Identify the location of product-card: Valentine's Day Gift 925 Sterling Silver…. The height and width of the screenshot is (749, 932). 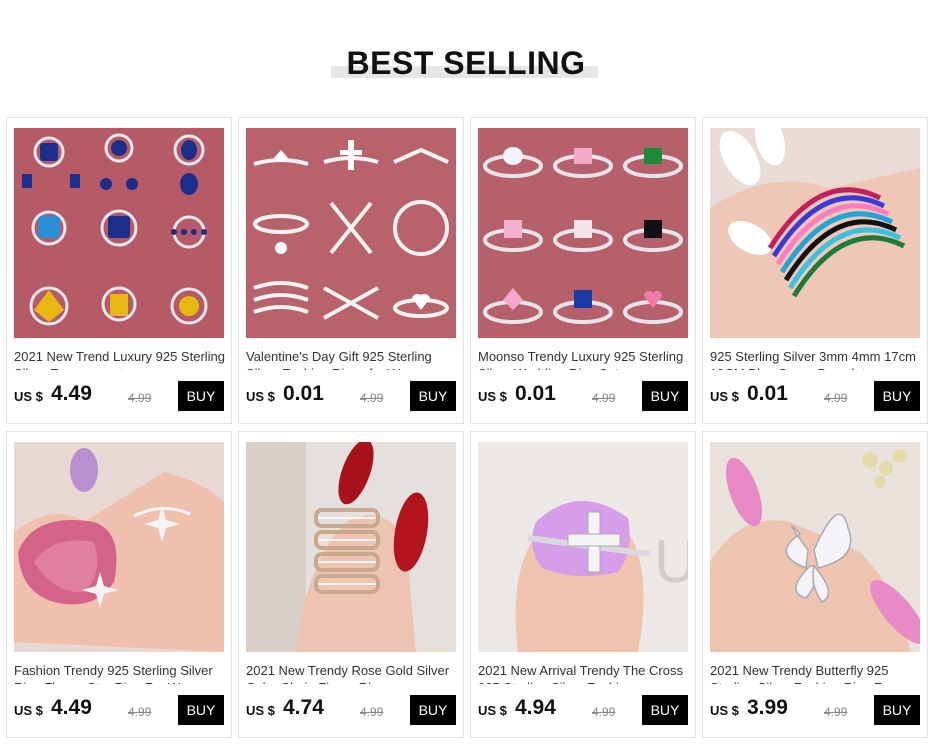
(351, 270).